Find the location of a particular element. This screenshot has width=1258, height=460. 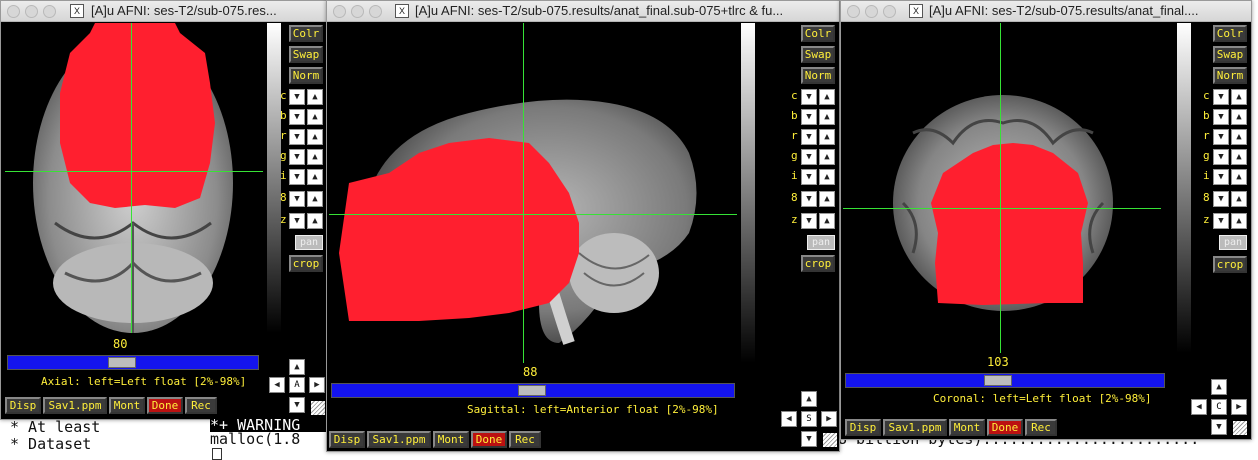

nav-label: C is located at coordinates (1219, 407).